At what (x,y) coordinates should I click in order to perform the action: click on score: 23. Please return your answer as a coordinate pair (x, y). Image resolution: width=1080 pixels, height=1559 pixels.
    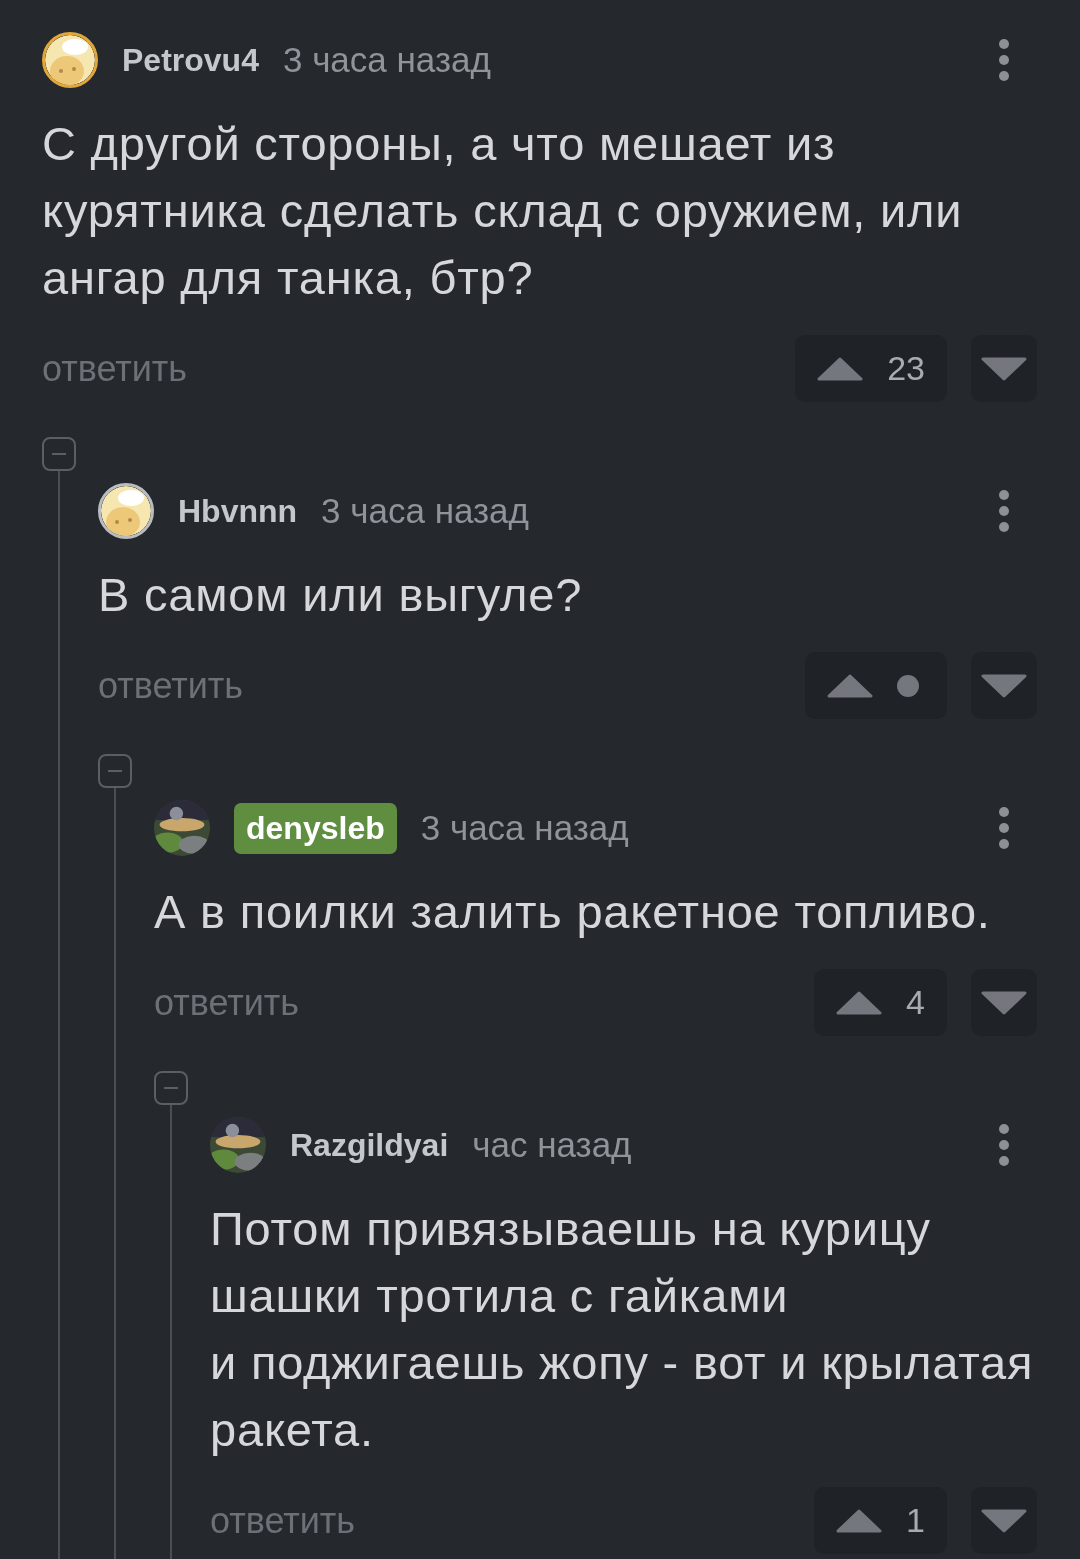
    Looking at the image, I should click on (906, 368).